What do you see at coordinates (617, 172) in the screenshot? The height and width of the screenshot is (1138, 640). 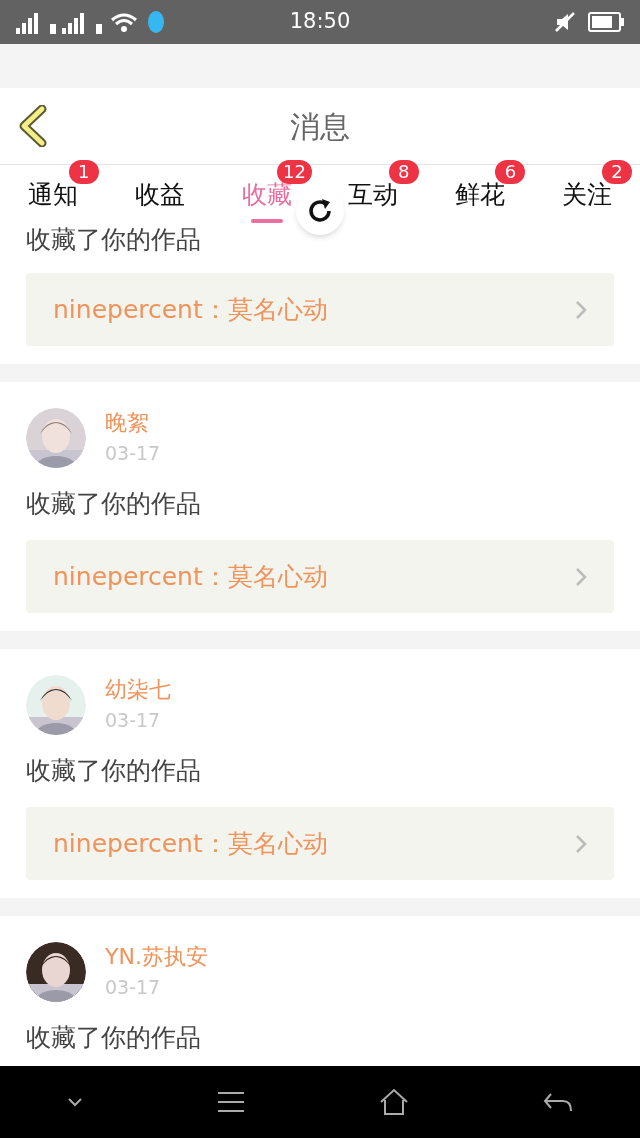 I see `count-badge: 2` at bounding box center [617, 172].